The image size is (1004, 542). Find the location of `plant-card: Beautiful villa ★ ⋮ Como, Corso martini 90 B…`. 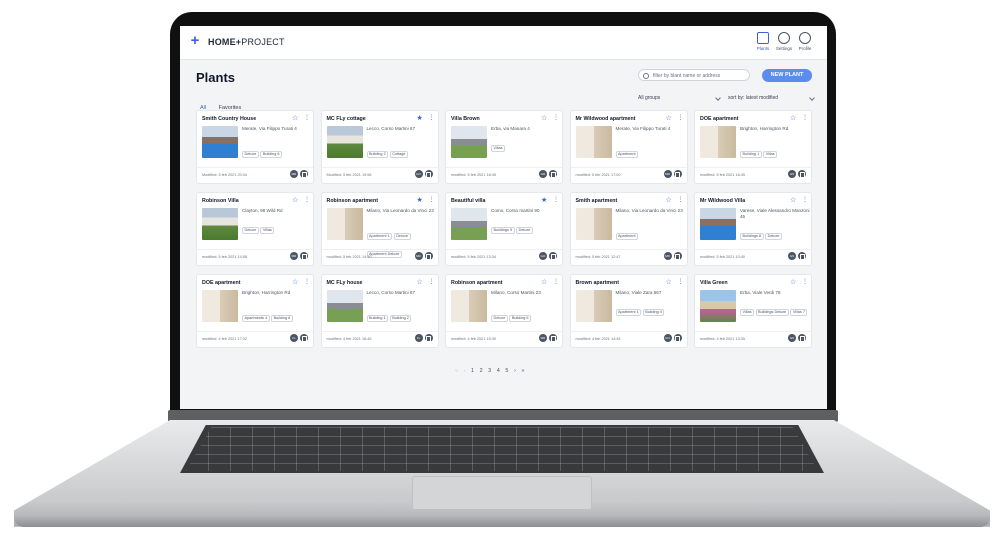

plant-card: Beautiful villa ★ ⋮ Como, Corso martini 90 B… is located at coordinates (504, 229).